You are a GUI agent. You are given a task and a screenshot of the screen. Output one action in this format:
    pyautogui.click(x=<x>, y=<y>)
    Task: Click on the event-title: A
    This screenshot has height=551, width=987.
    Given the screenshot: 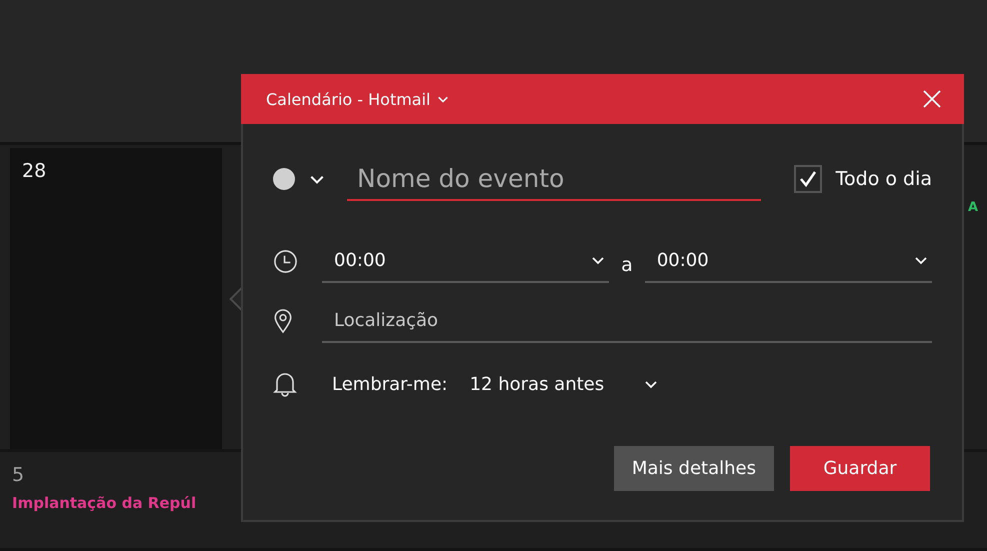 What is the action you would take?
    pyautogui.click(x=977, y=207)
    